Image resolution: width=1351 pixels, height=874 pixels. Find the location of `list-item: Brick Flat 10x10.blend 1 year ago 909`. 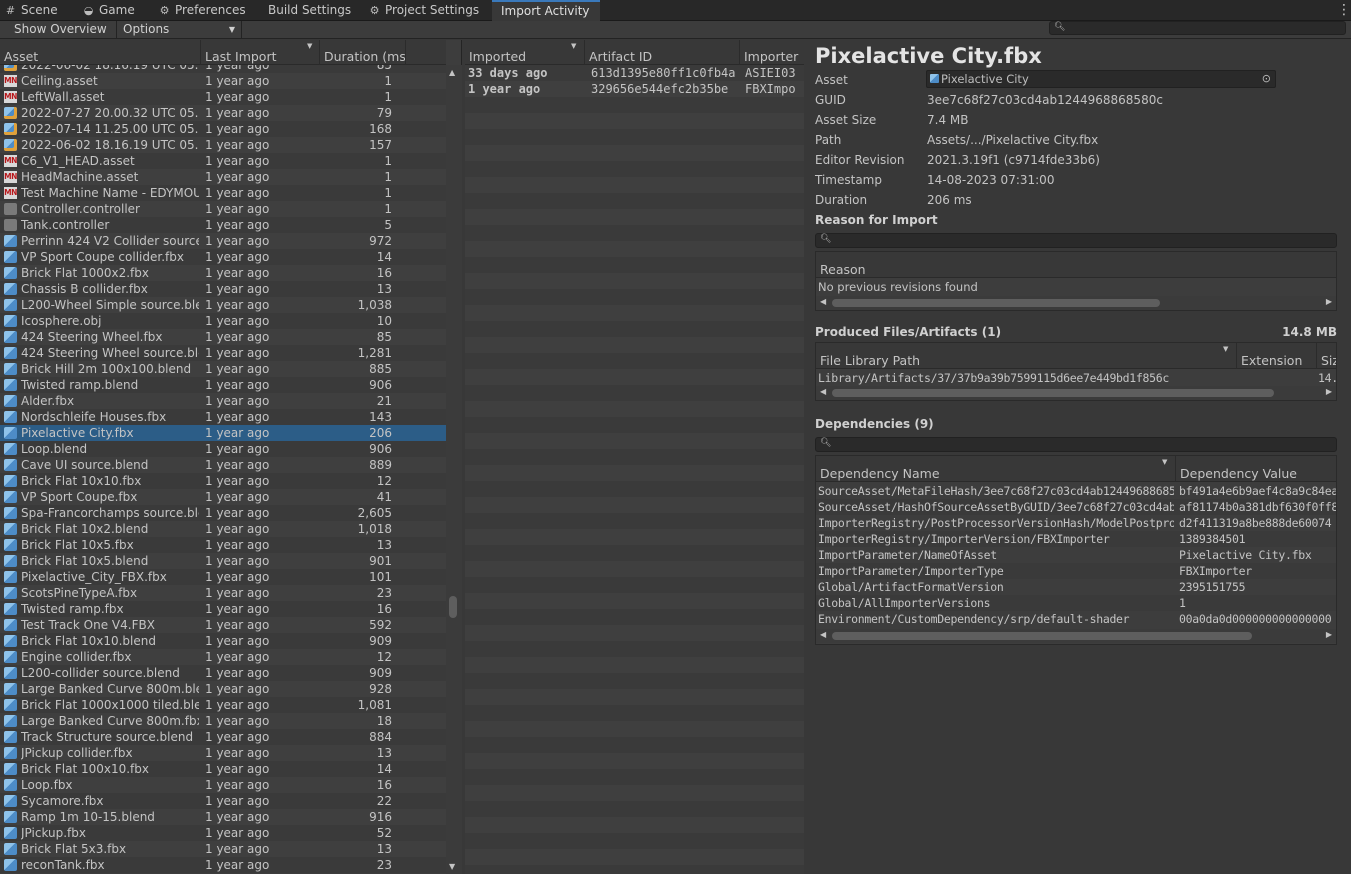

list-item: Brick Flat 10x10.blend 1 year ago 909 is located at coordinates (223, 641).